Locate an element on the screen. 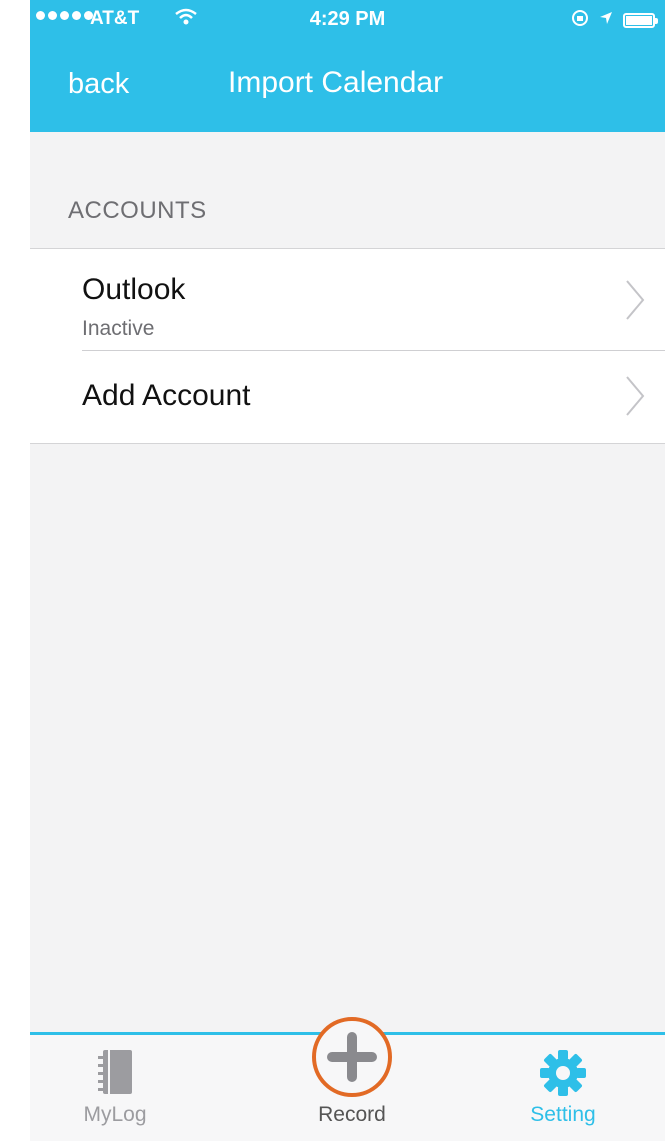 This screenshot has height=1141, width=665. account-row-outlook: Outlook Inactive is located at coordinates (347, 300).